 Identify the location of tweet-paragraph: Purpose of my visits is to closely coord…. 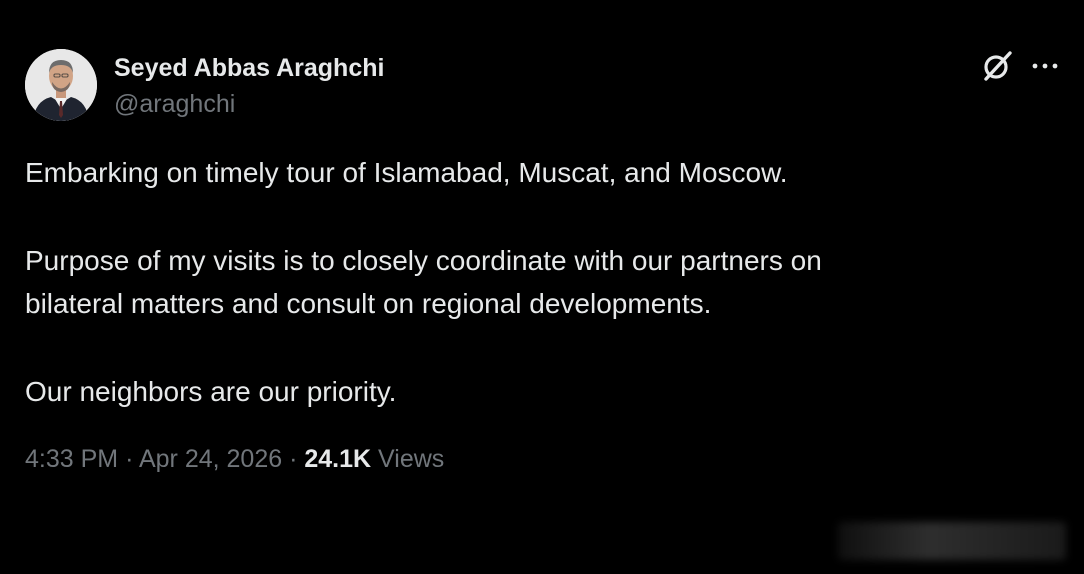
(540, 282).